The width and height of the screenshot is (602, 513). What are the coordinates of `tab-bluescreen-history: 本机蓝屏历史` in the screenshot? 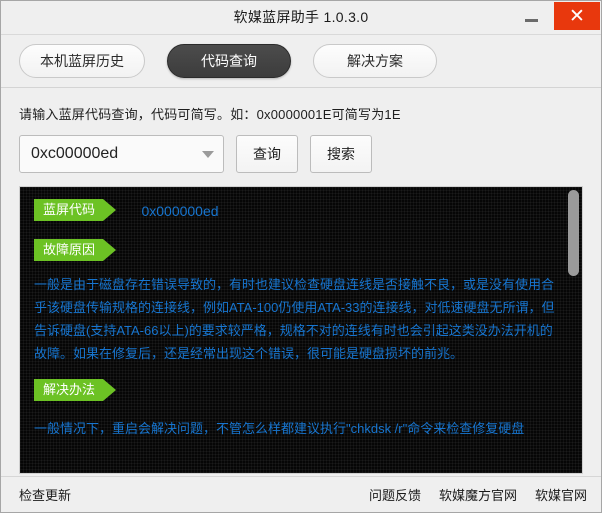 It's located at (82, 61).